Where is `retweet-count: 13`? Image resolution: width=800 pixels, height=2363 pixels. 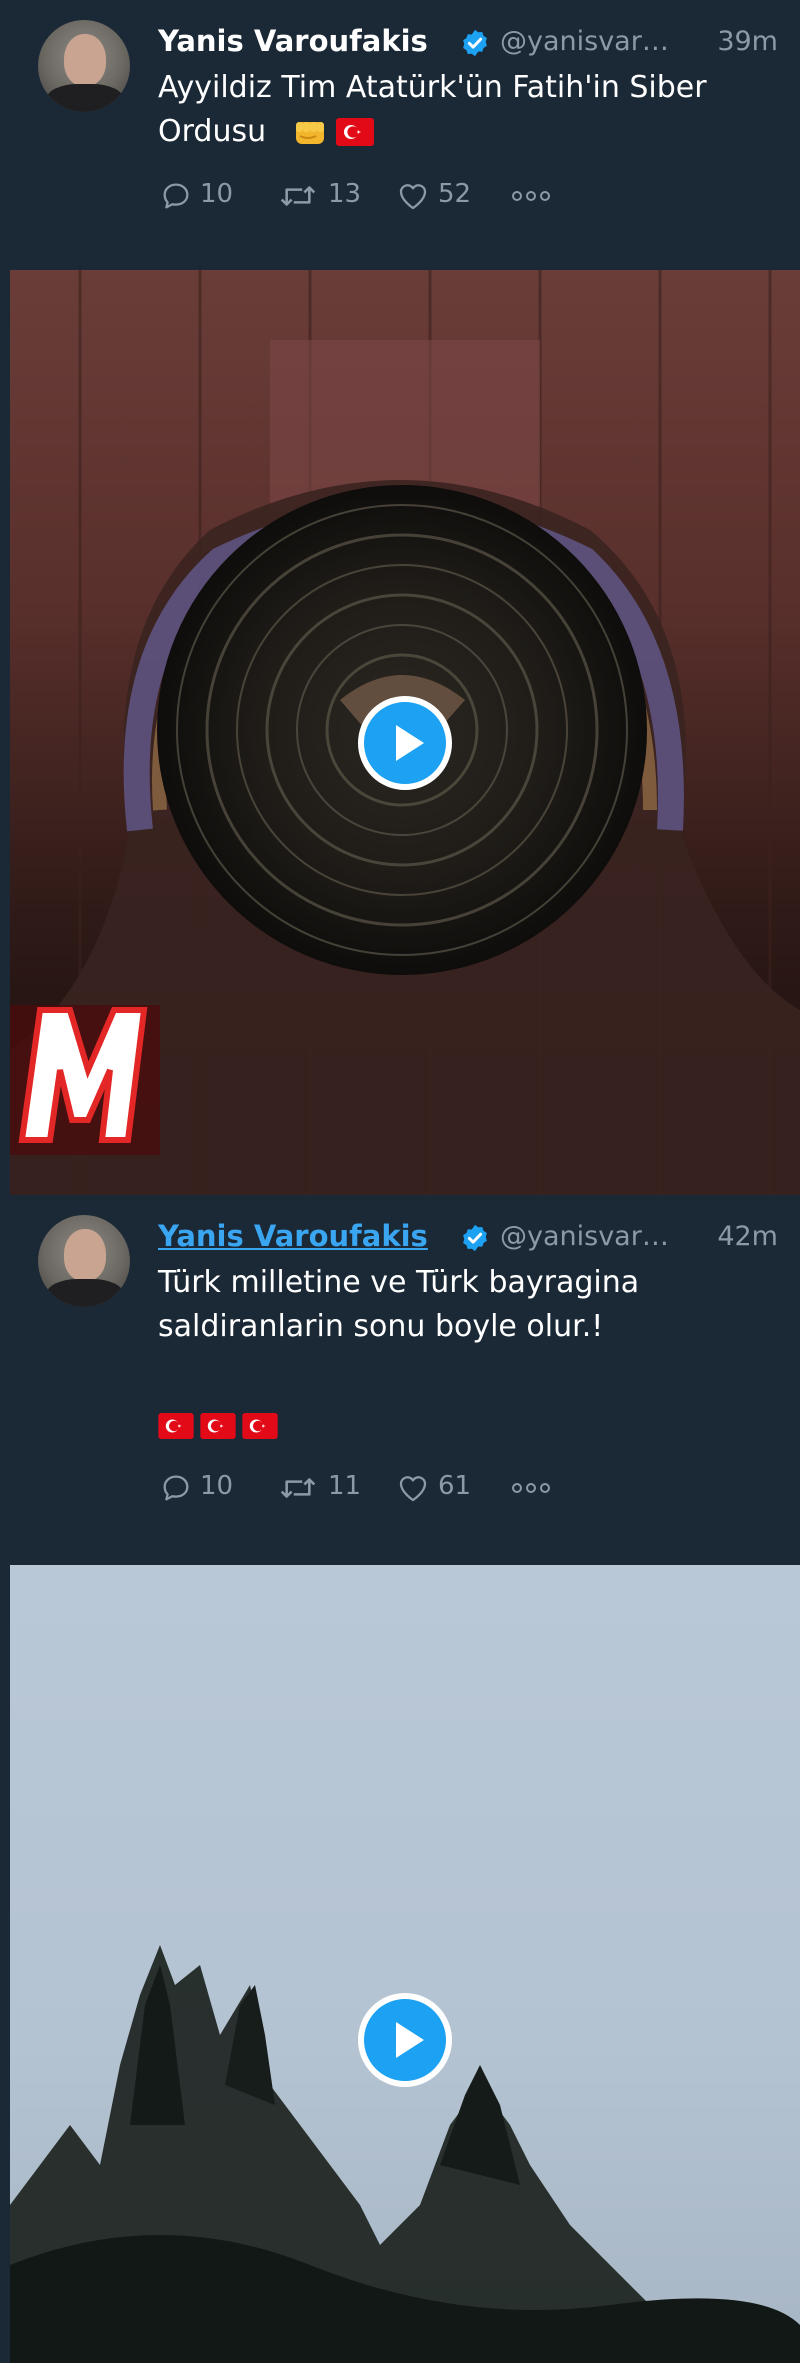
retweet-count: 13 is located at coordinates (345, 194).